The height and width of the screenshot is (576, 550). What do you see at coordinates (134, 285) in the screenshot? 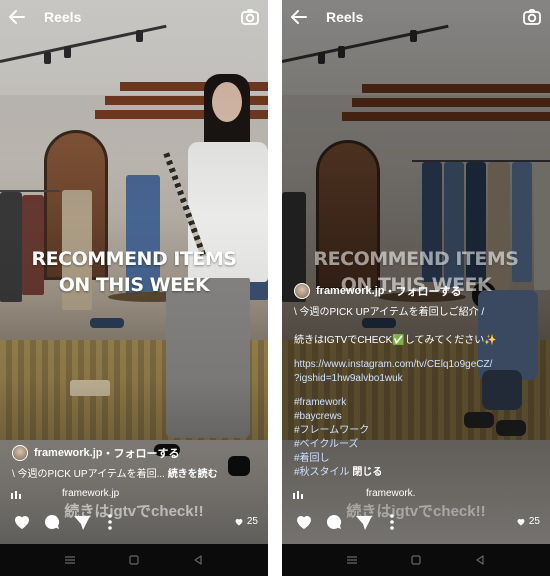
I see `headline-line2: ON THIS WEEK` at bounding box center [134, 285].